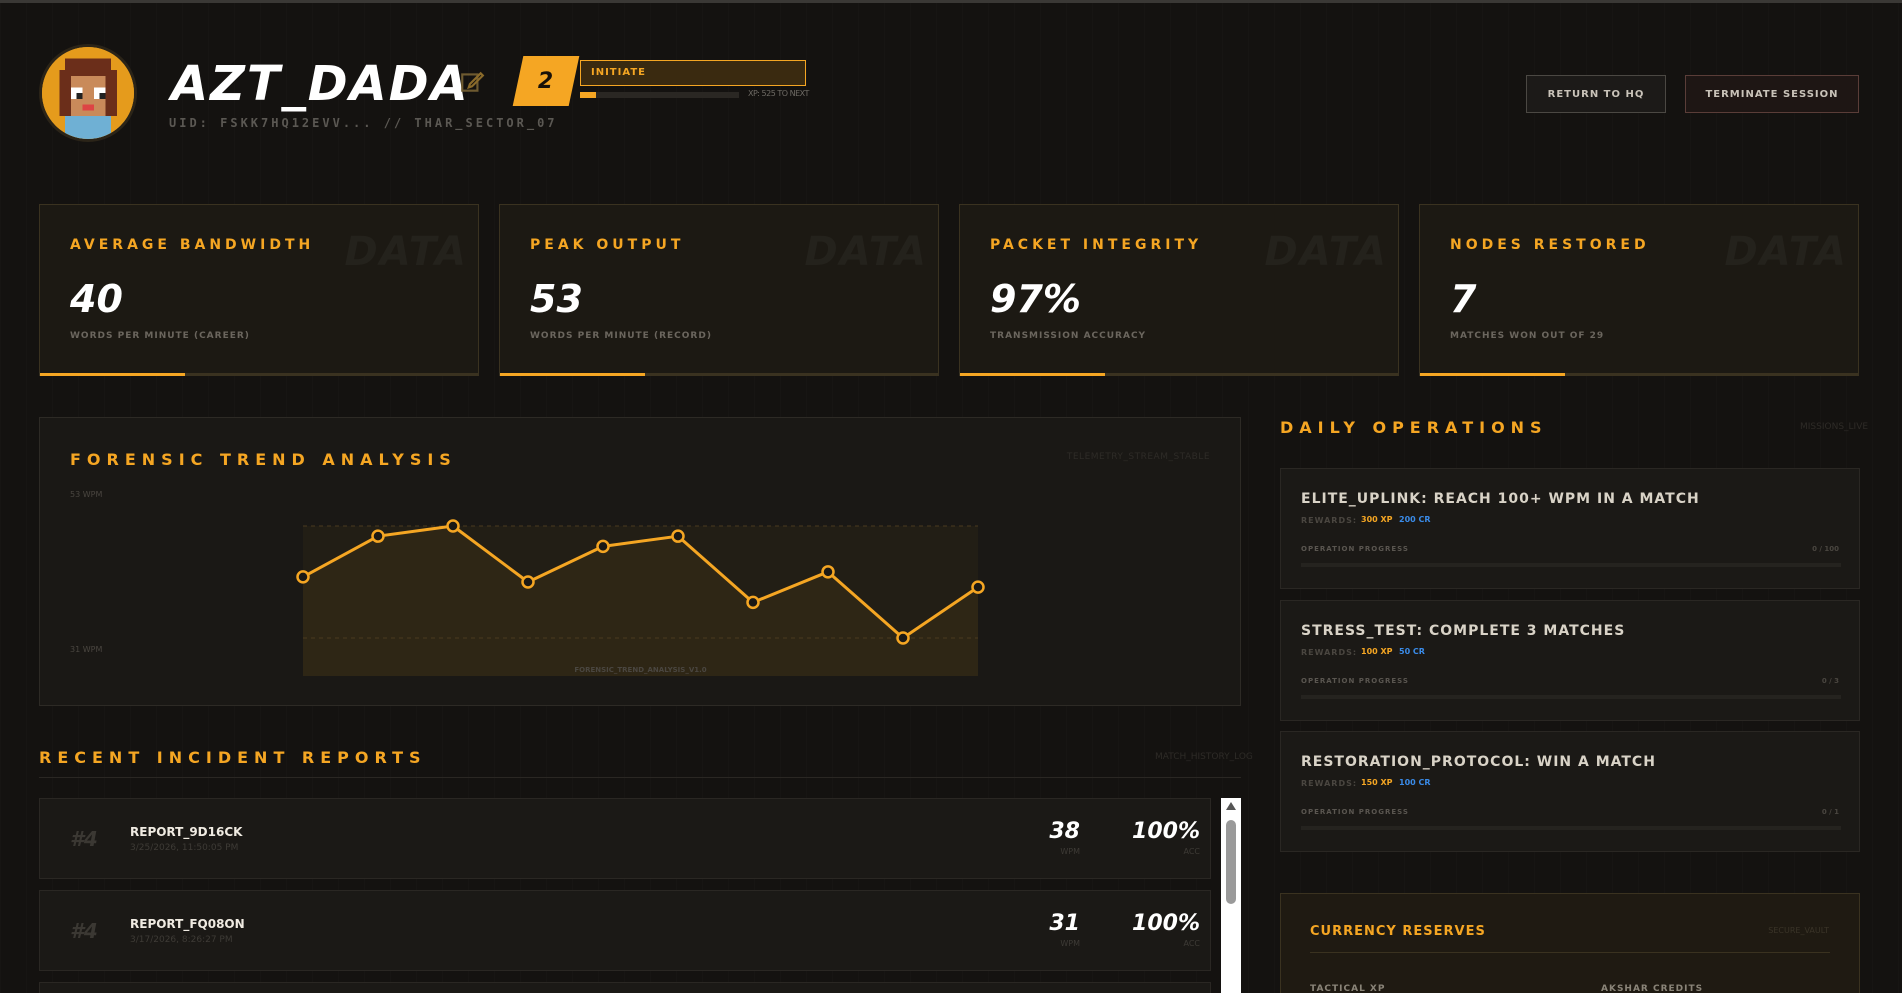  What do you see at coordinates (1231, 862) in the screenshot?
I see `scrollbar-thumb` at bounding box center [1231, 862].